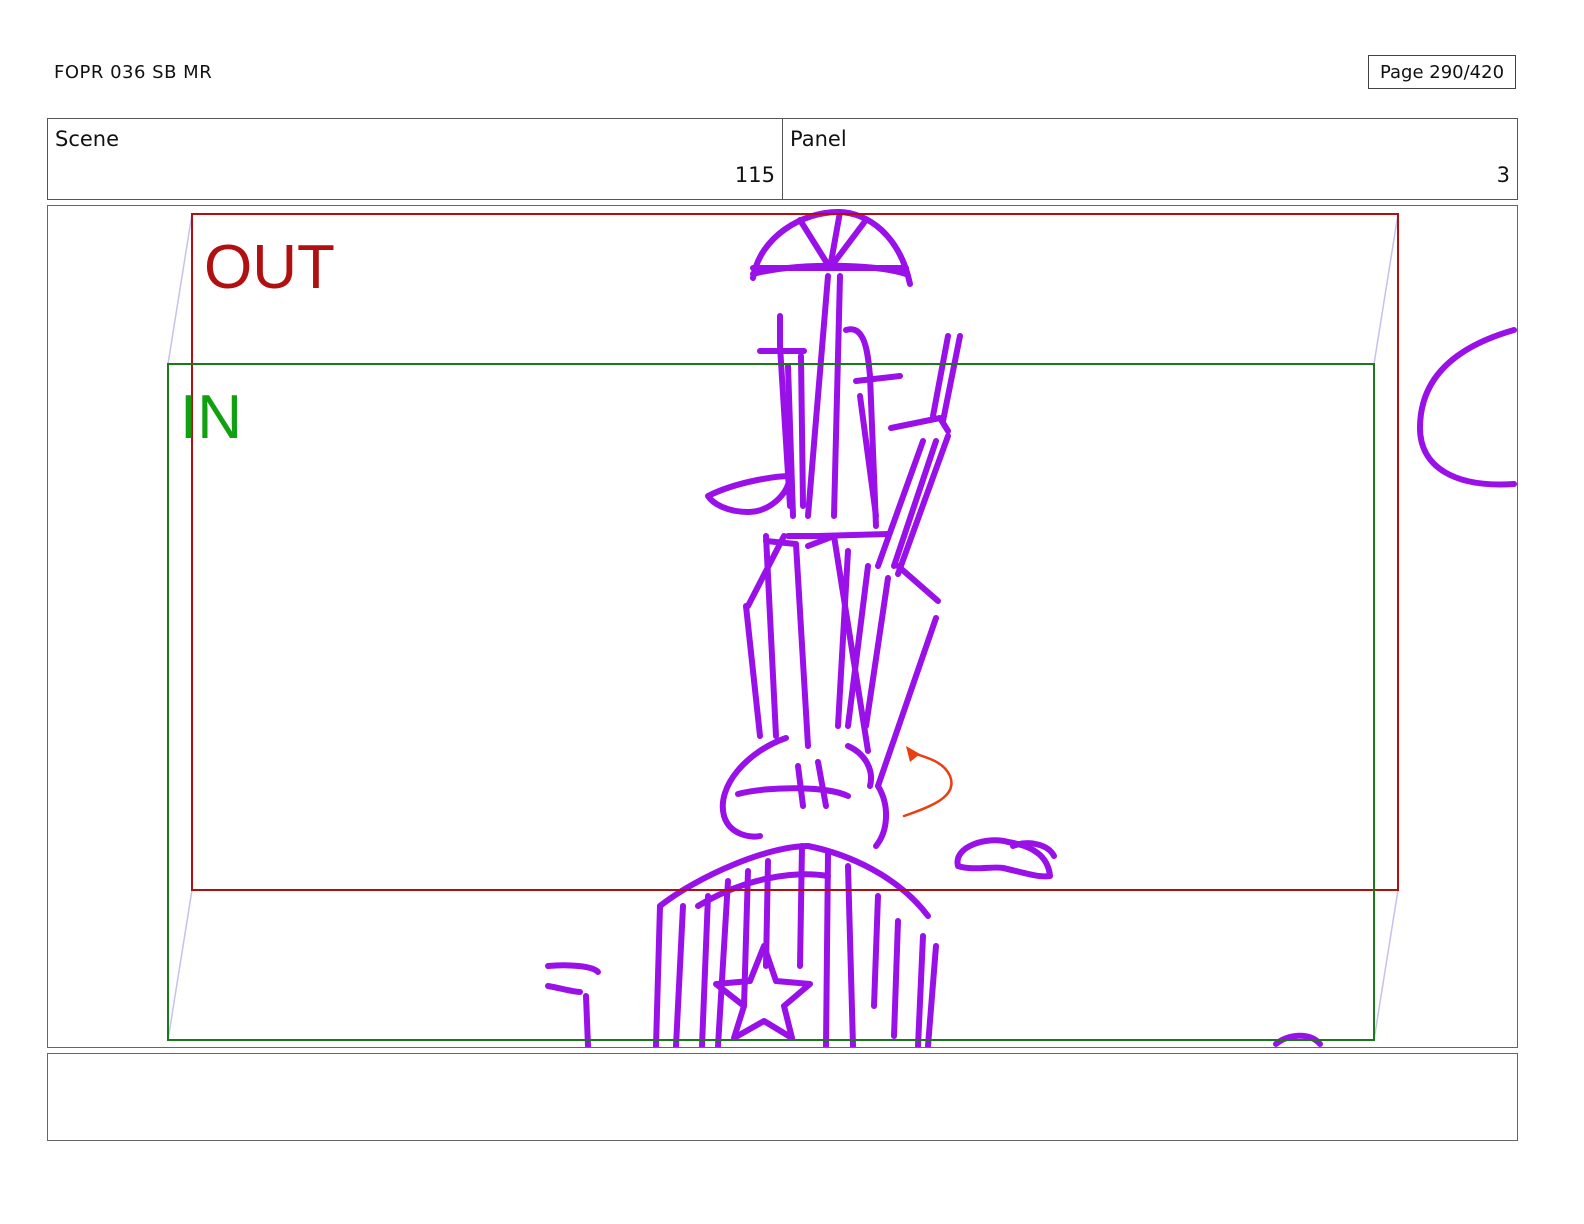 This screenshot has height=1224, width=1584. I want to click on scene-number: 115, so click(754, 175).